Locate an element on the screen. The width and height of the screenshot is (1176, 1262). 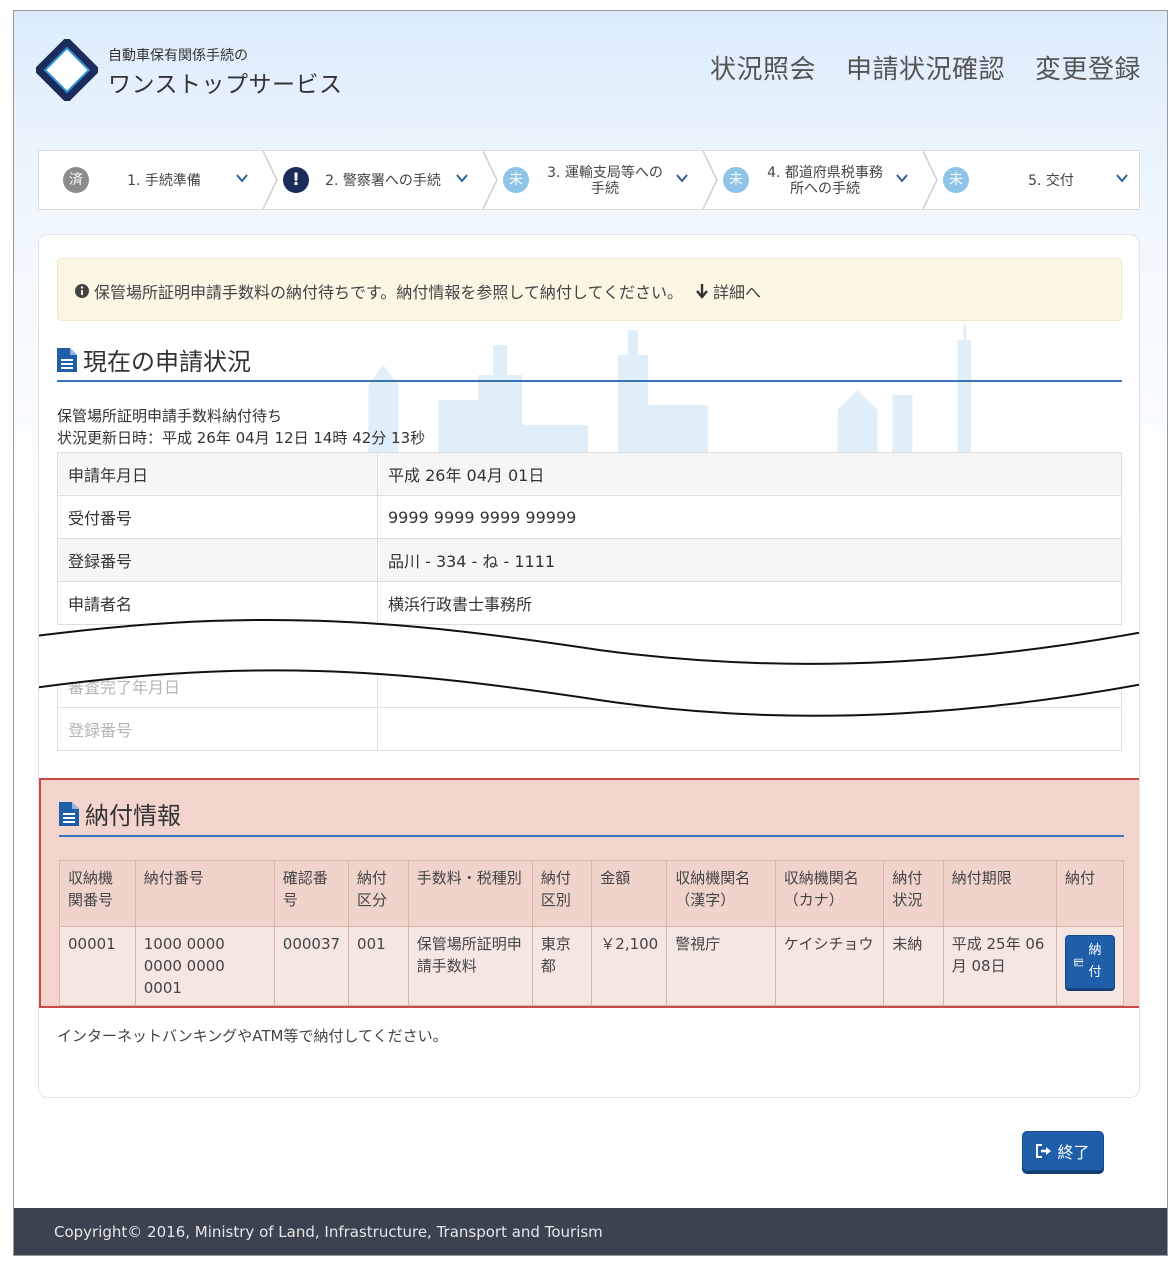
column-header: 納付期限 is located at coordinates (999, 893).